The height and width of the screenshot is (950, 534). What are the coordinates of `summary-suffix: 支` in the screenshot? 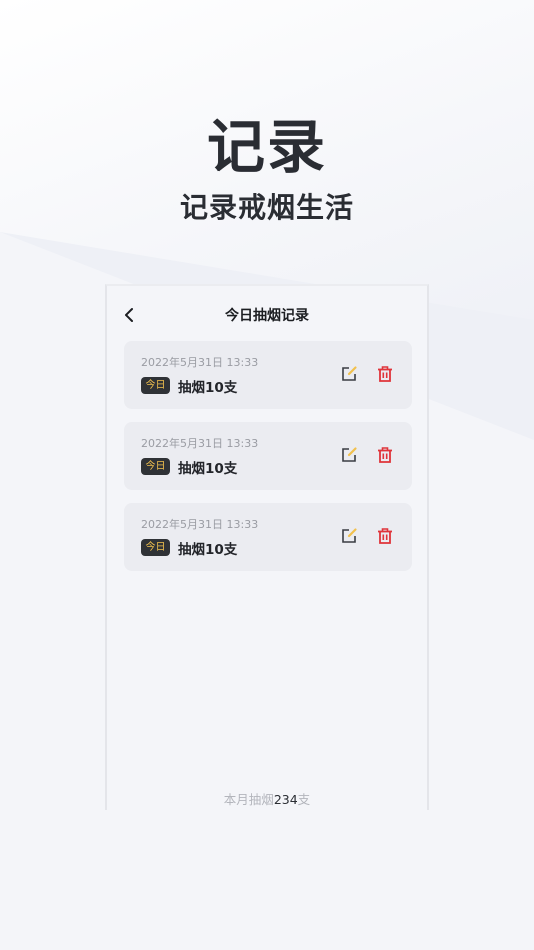 It's located at (304, 799).